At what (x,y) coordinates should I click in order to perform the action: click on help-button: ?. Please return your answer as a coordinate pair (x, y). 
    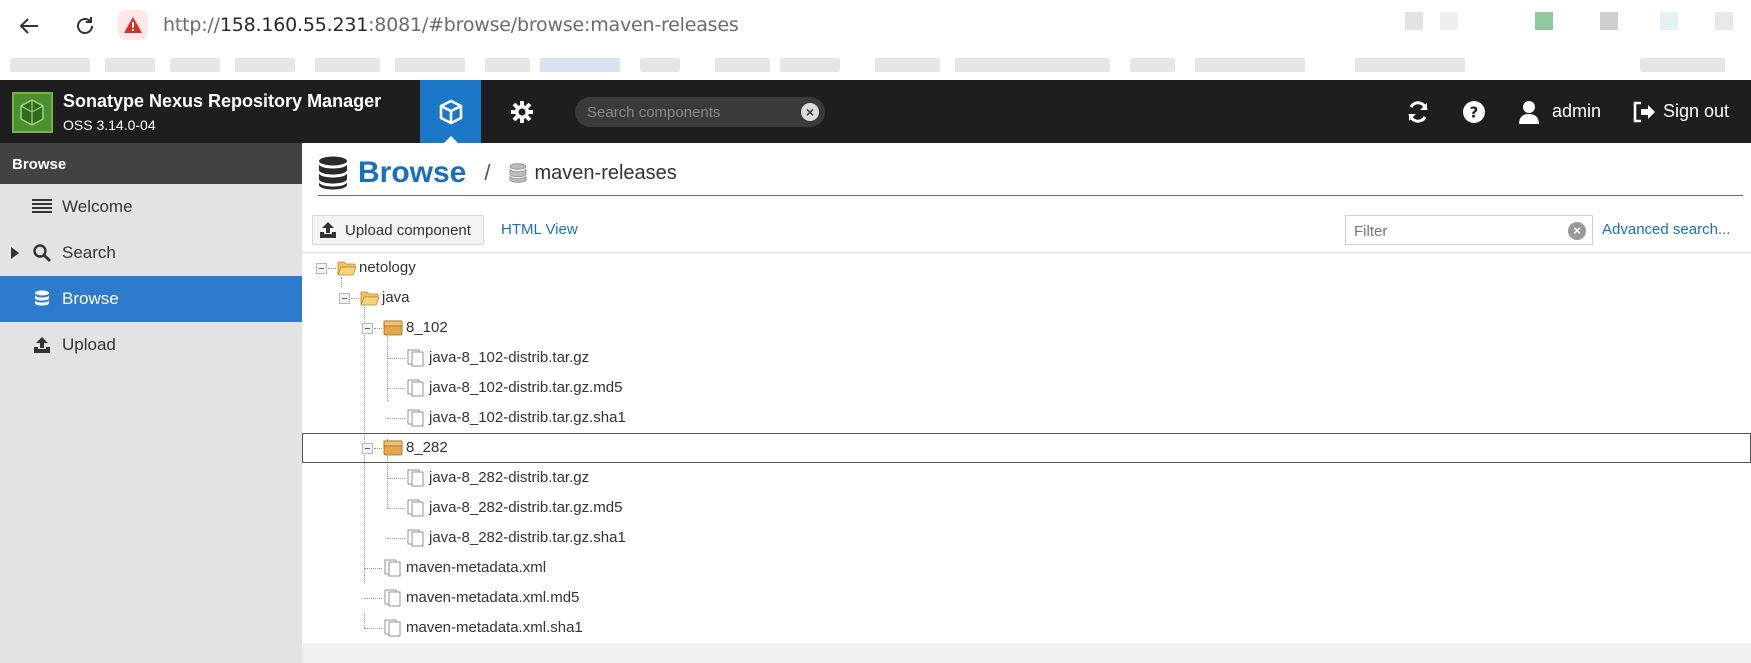
    Looking at the image, I should click on (1474, 112).